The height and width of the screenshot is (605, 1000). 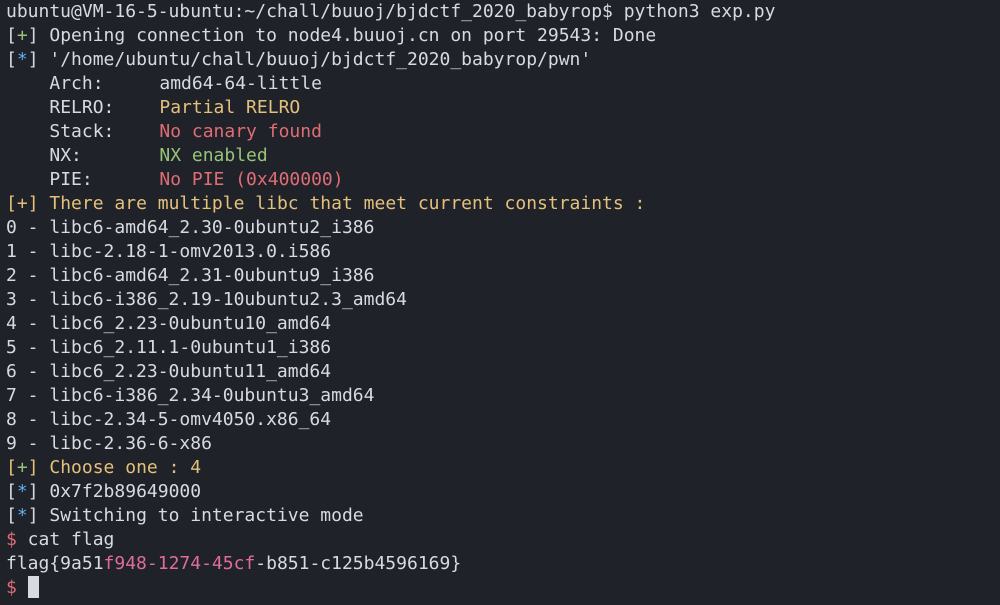 I want to click on log-line-interactive: [*] Switching to interactive mode, so click(x=500, y=516).